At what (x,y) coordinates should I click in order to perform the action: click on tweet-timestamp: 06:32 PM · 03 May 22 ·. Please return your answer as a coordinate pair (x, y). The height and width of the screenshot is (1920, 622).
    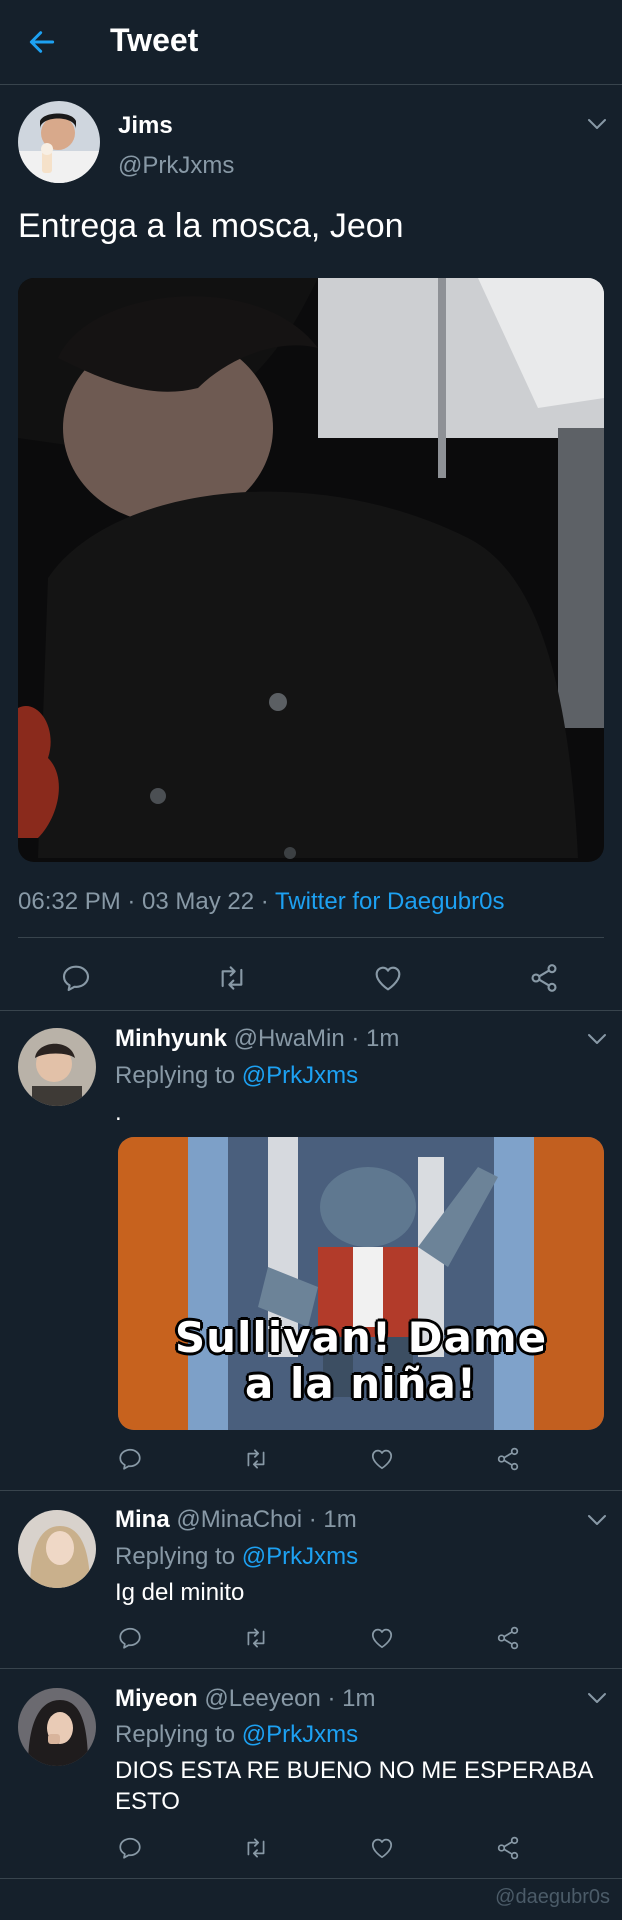
    Looking at the image, I should click on (147, 901).